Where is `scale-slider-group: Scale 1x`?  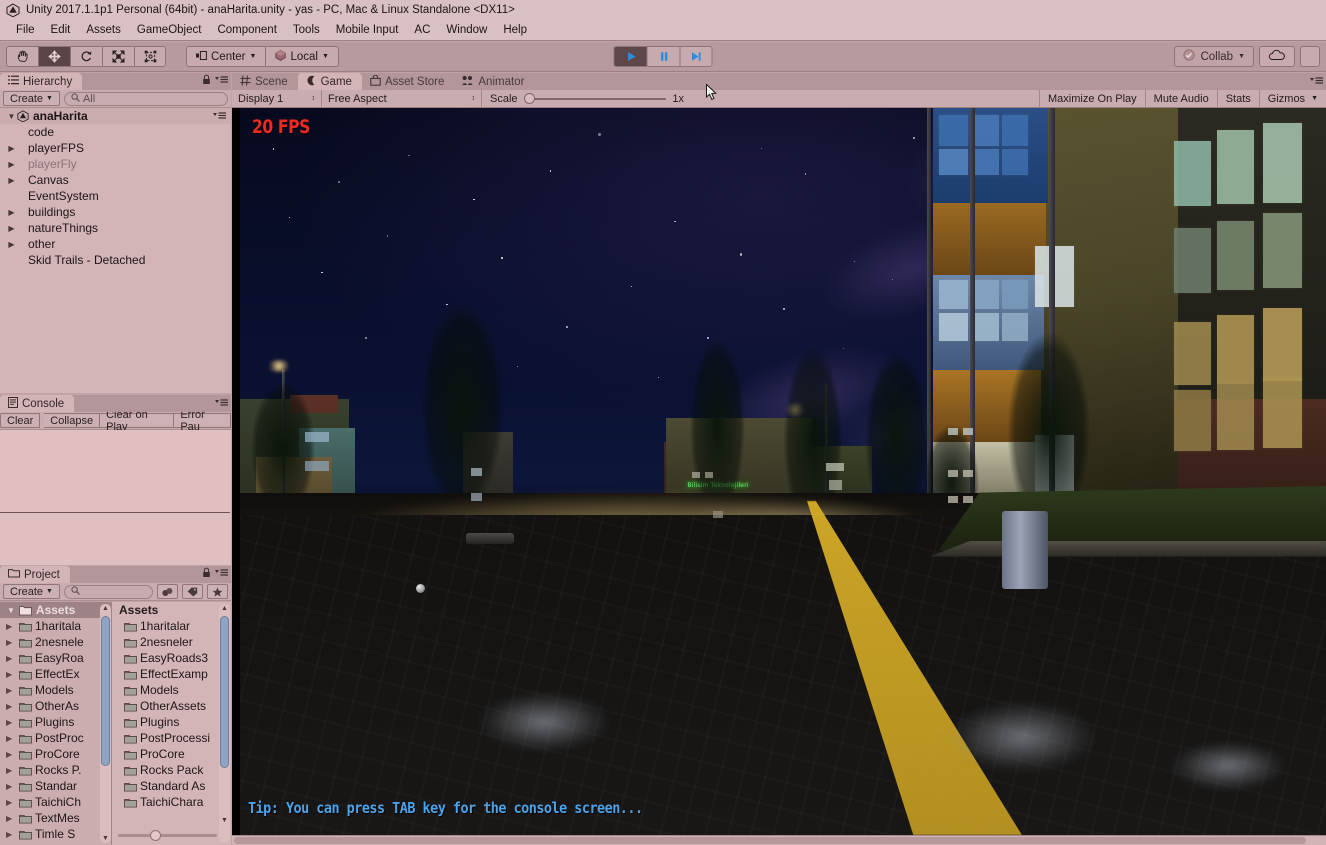 scale-slider-group: Scale 1x is located at coordinates (587, 98).